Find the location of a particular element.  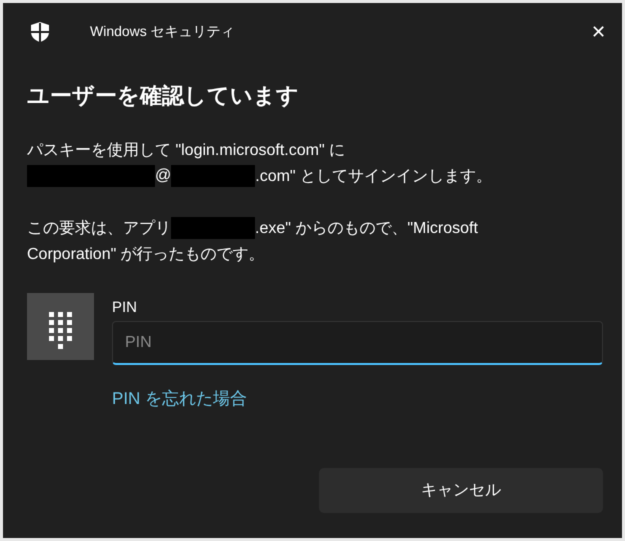

keypad-icon is located at coordinates (60, 326).